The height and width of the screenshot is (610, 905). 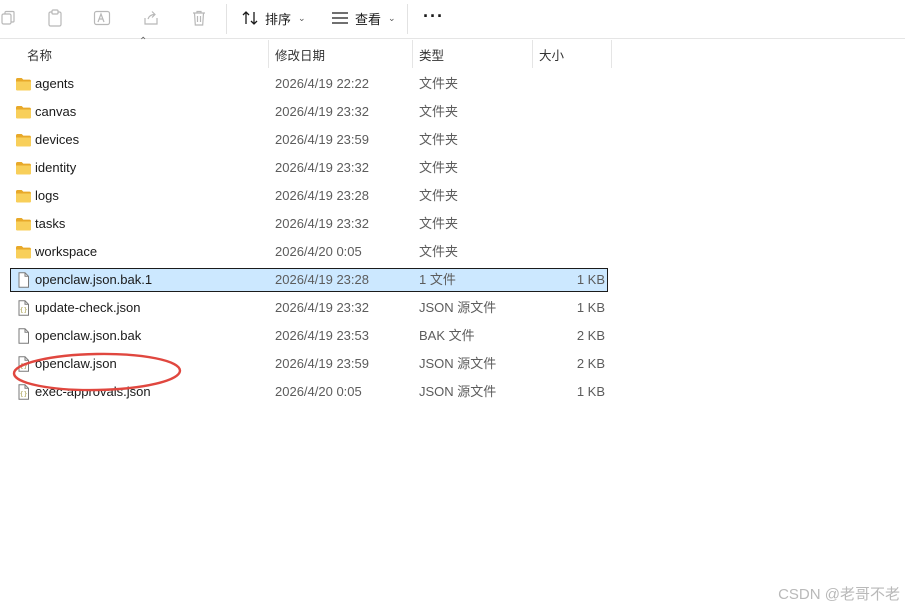 I want to click on rename-icon, so click(x=102, y=18).